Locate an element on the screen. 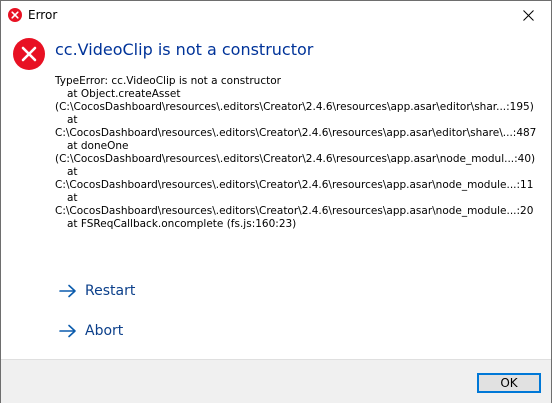 The height and width of the screenshot is (403, 552). abort-command-link: Abort is located at coordinates (91, 331).